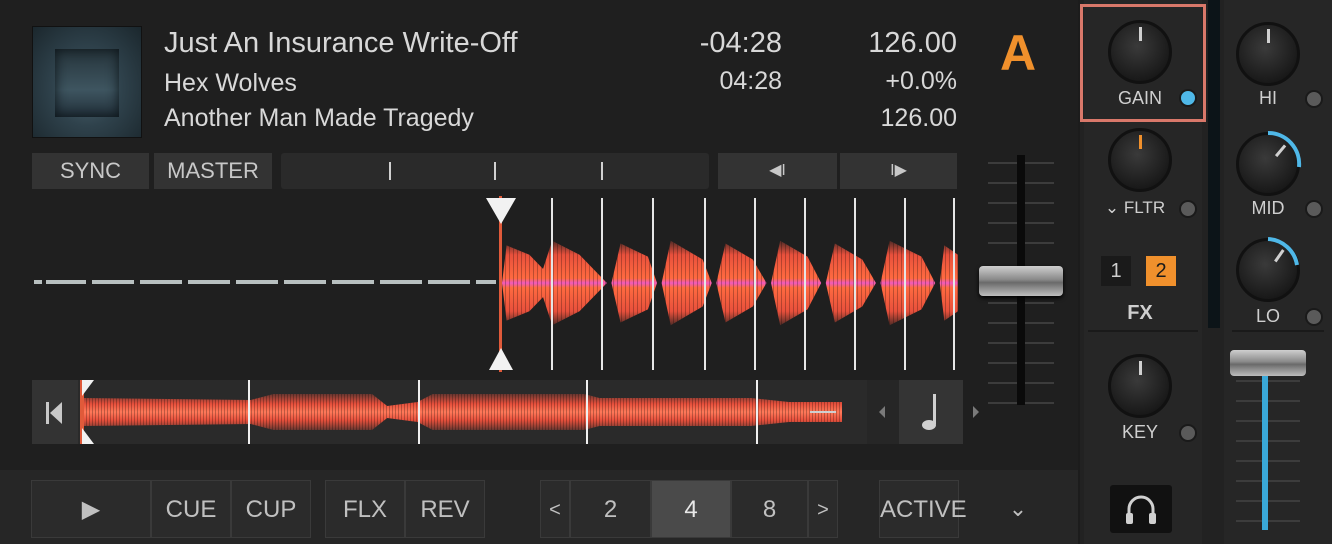 This screenshot has height=544, width=1332. Describe the element at coordinates (769, 509) in the screenshot. I see `loop-size-8: 8` at that location.